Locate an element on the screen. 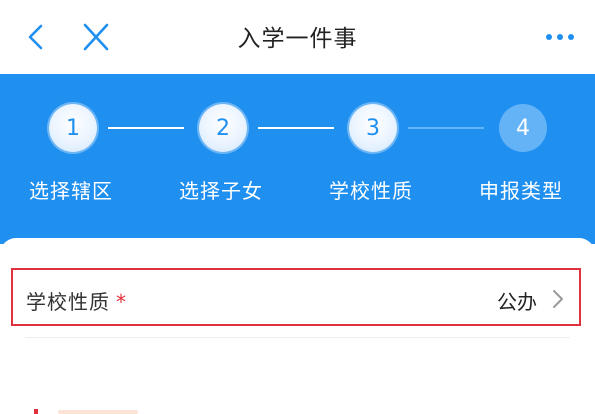  step-label-2: 选择子女 is located at coordinates (221, 191).